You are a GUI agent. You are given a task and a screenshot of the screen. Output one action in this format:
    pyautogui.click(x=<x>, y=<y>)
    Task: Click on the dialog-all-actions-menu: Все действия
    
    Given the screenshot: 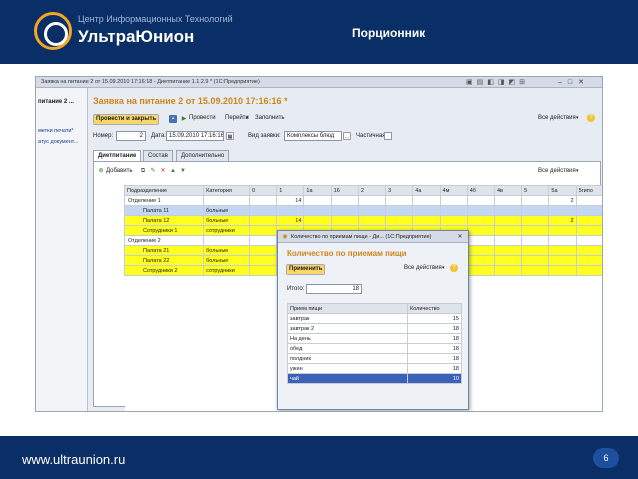 What is the action you would take?
    pyautogui.click(x=423, y=268)
    